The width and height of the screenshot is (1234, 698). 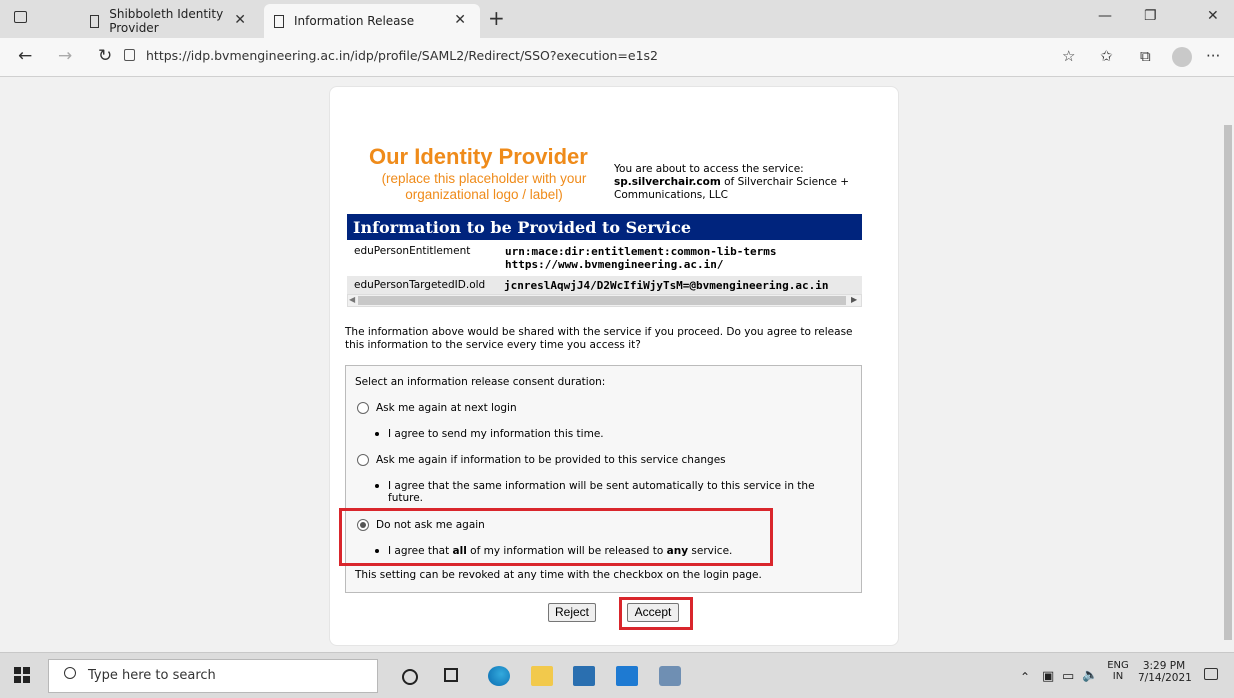 What do you see at coordinates (412, 251) in the screenshot?
I see `attribute-name: eduPersonEntitlement` at bounding box center [412, 251].